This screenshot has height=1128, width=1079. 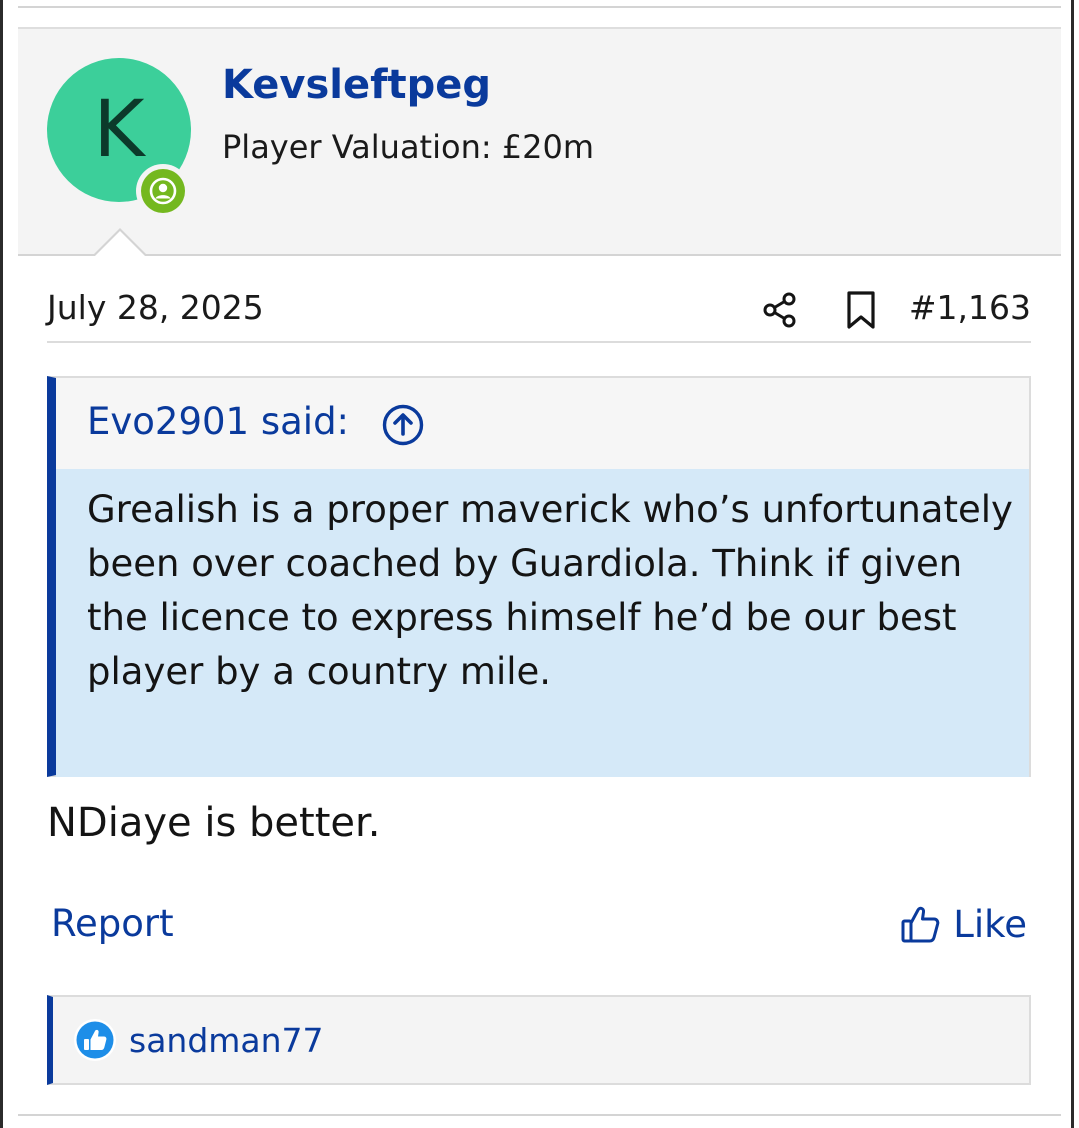 What do you see at coordinates (539, 342) in the screenshot?
I see `meta-divider` at bounding box center [539, 342].